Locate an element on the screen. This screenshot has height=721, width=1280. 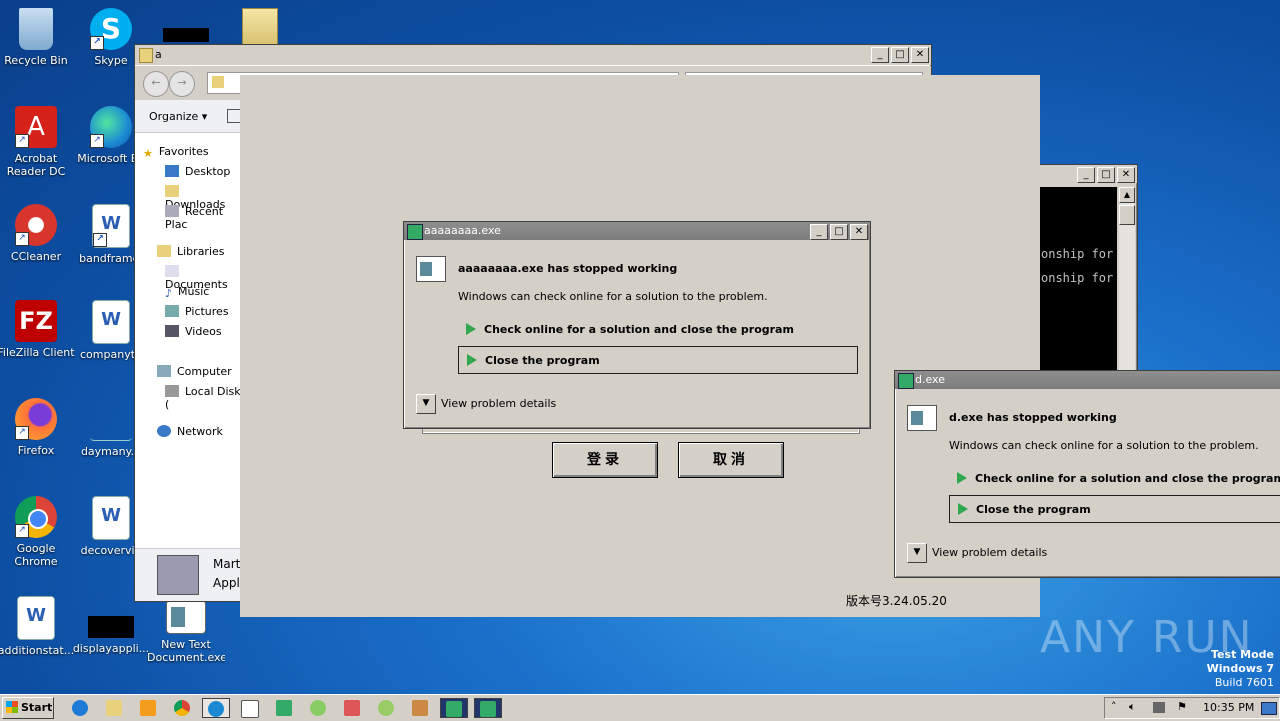
desktop-icon-new-text-document: New Text Document.exe is located at coordinates (186, 632).